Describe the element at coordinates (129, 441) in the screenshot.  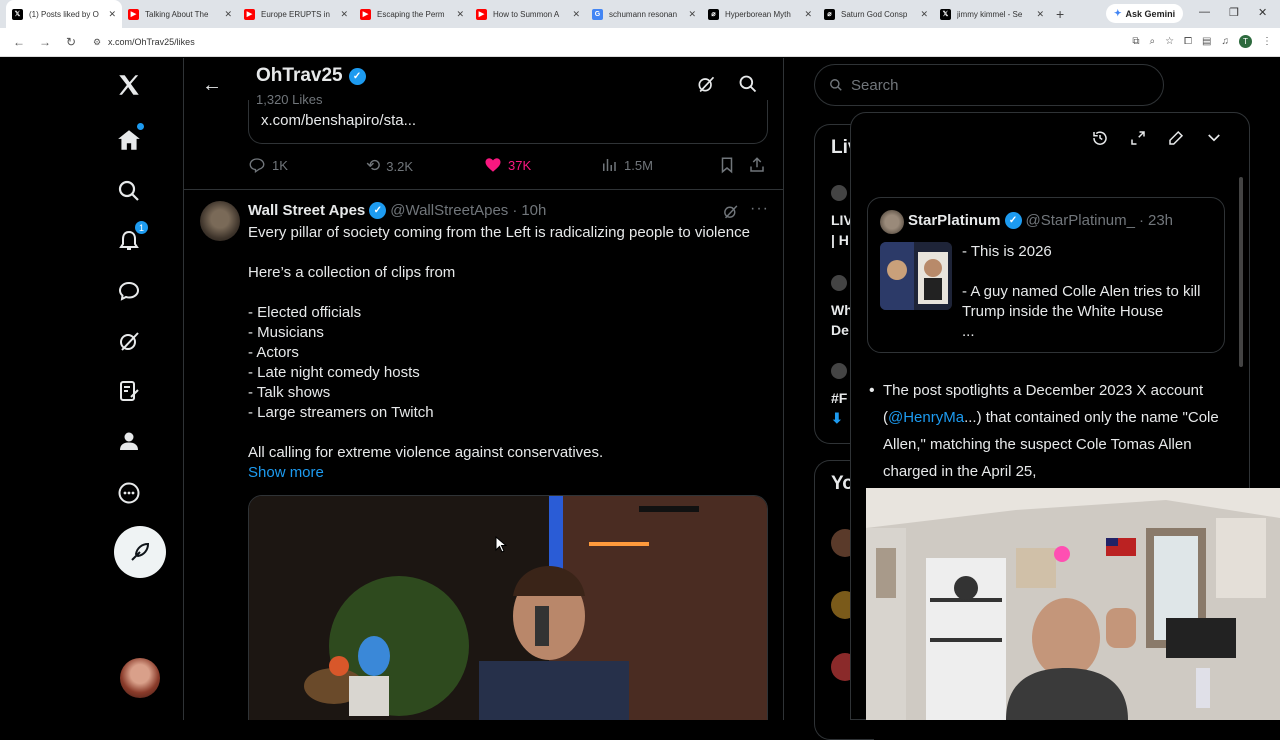
I see `profile-person-icon` at that location.